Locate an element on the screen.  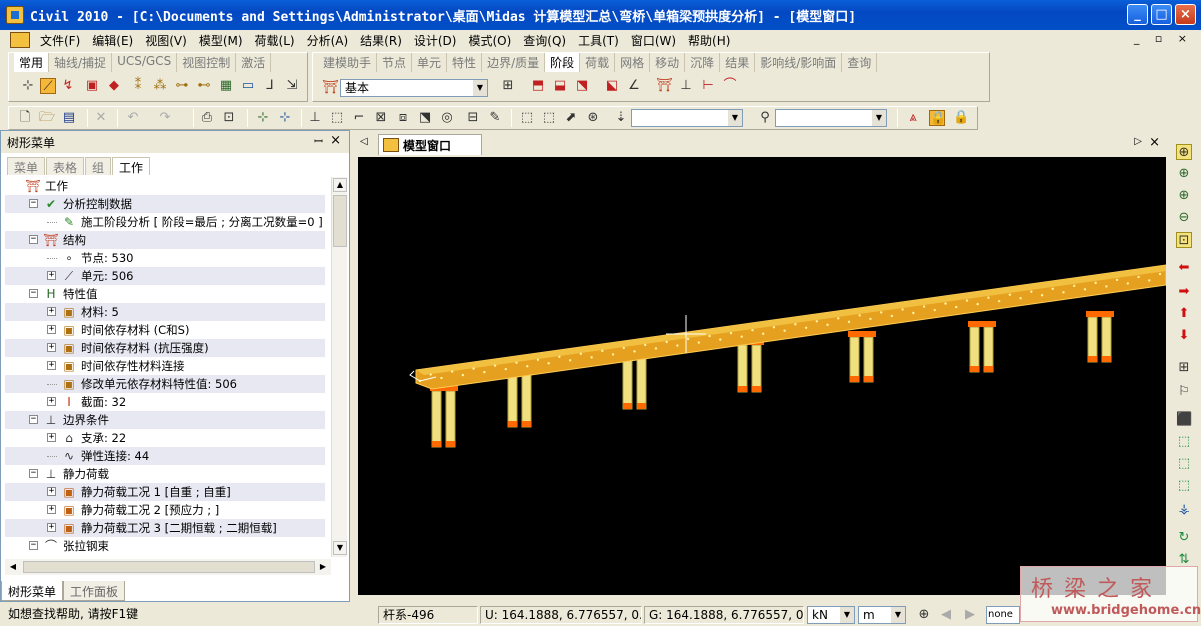
pan-right-icon: ➡ is located at coordinates (1184, 292).